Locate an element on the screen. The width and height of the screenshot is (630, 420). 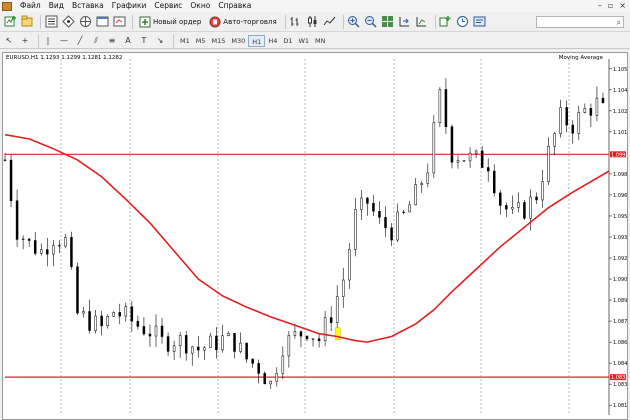
new-chart-icon is located at coordinates (10, 22).